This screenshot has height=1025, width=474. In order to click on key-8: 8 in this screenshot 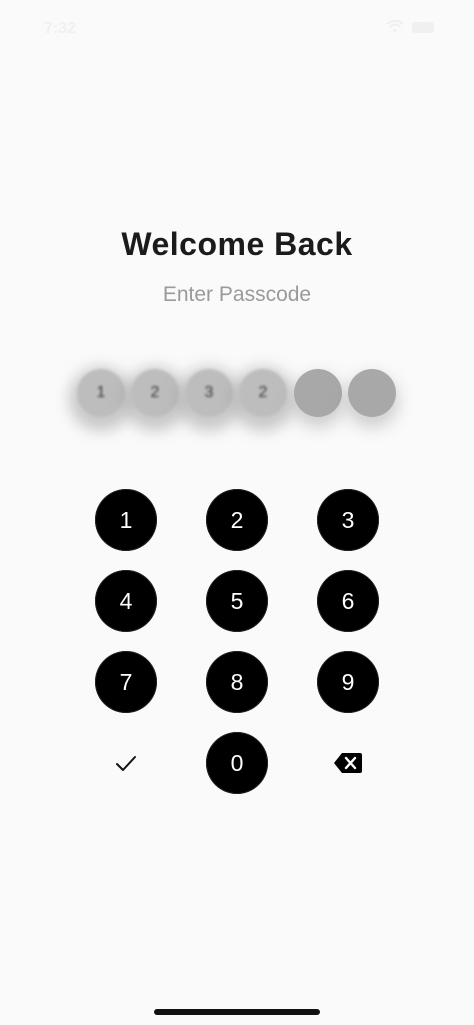, I will do `click(237, 682)`.